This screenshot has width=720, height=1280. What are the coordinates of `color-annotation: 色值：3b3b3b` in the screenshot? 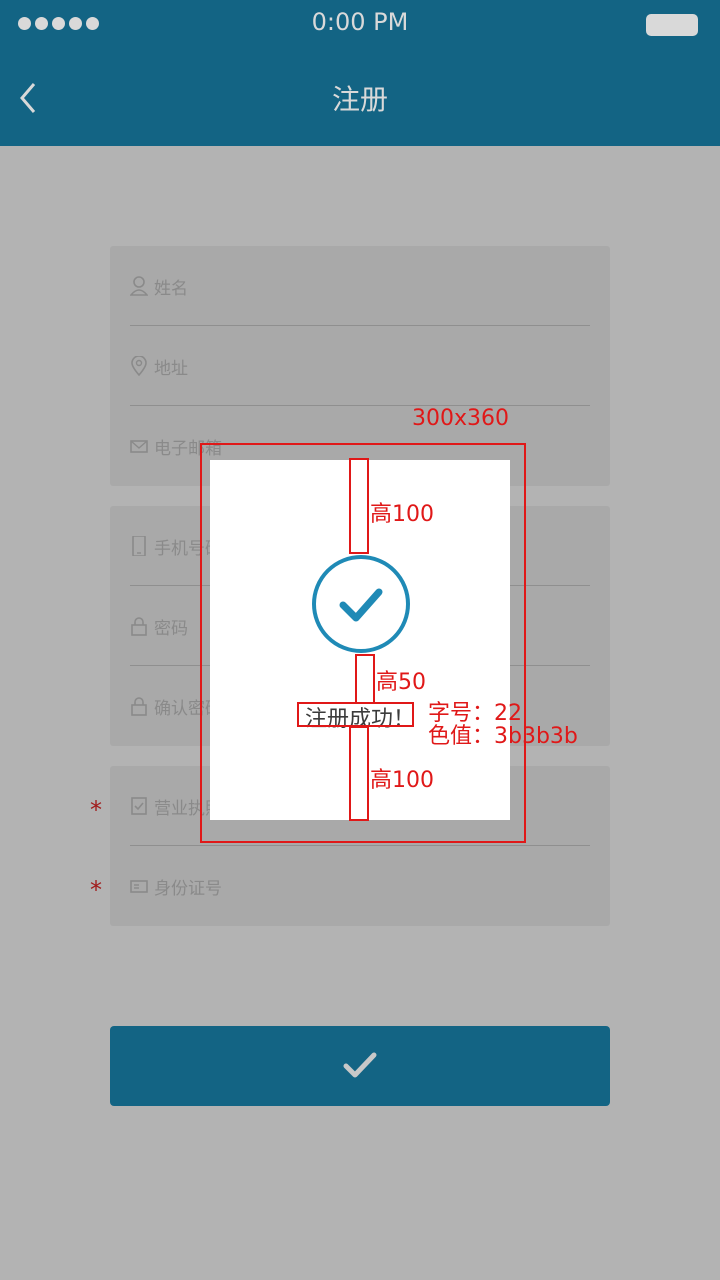 It's located at (503, 736).